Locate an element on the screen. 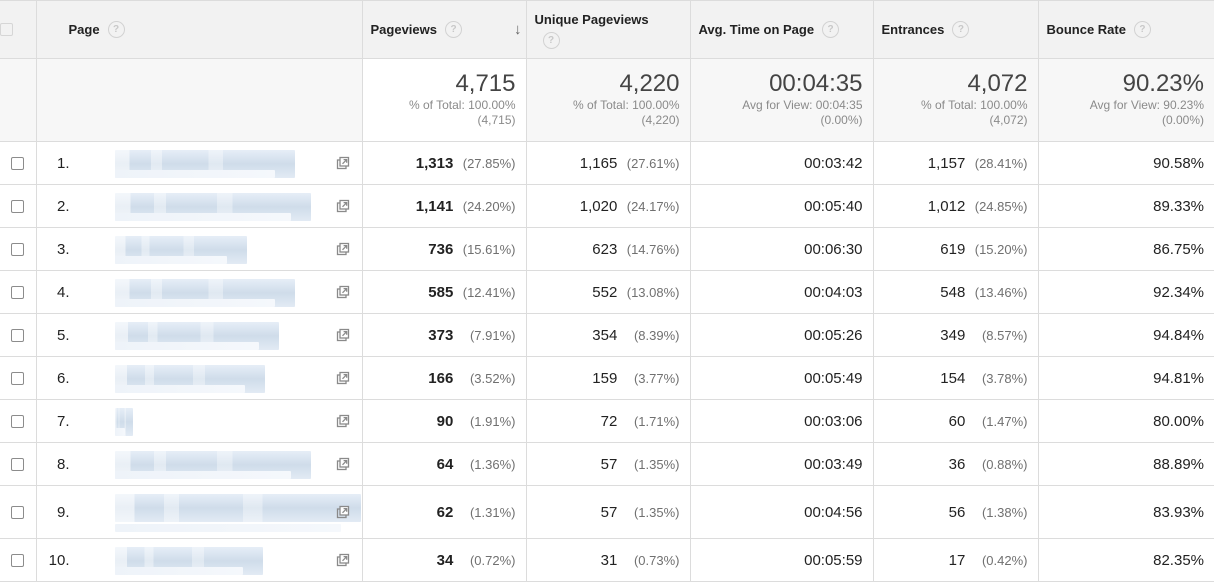 The image size is (1214, 586). avg-time-value: 00:05:40 is located at coordinates (833, 206).